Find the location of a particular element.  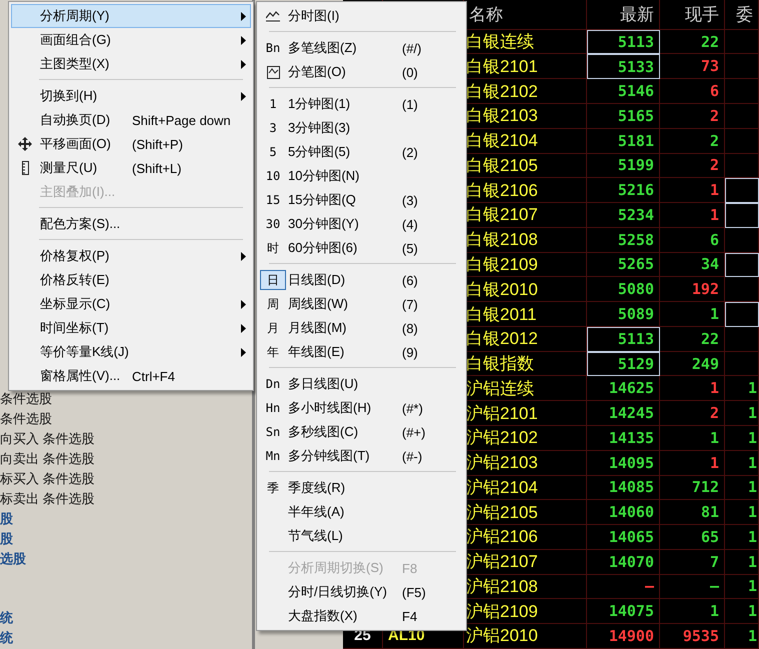

menu-item: 时 60分钟图(6) (5) is located at coordinates (361, 248).